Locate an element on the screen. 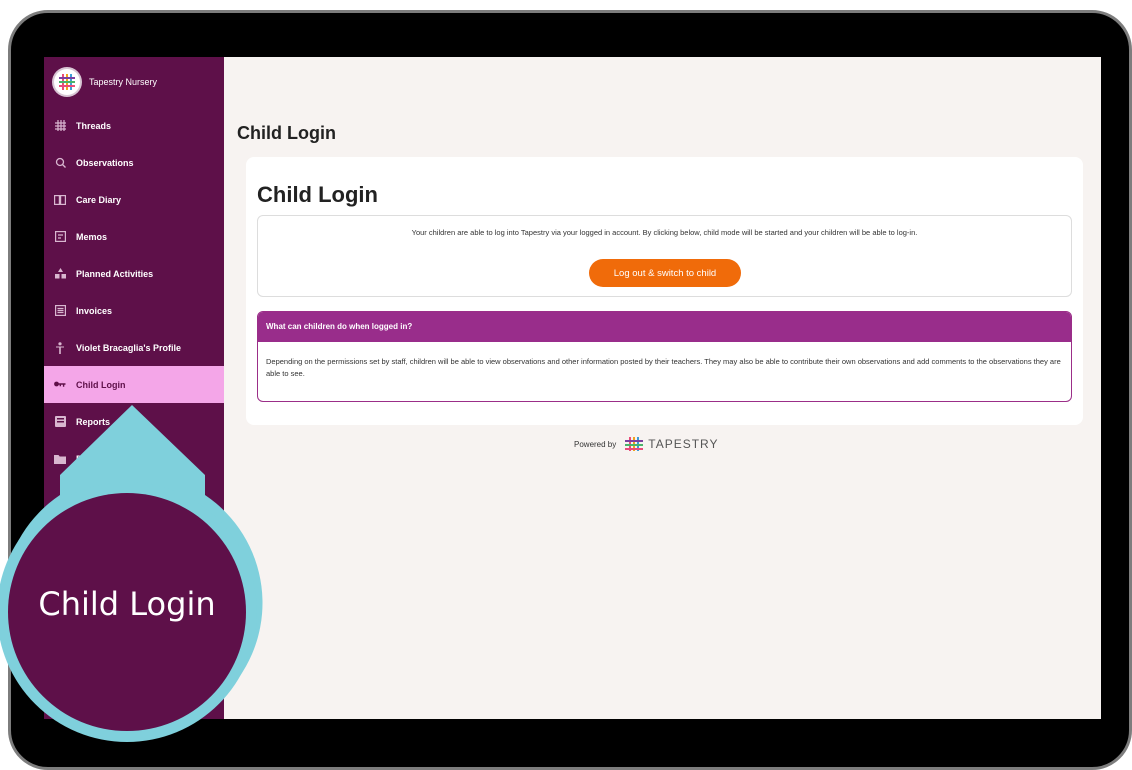  callout-bubble is located at coordinates (131, 573).